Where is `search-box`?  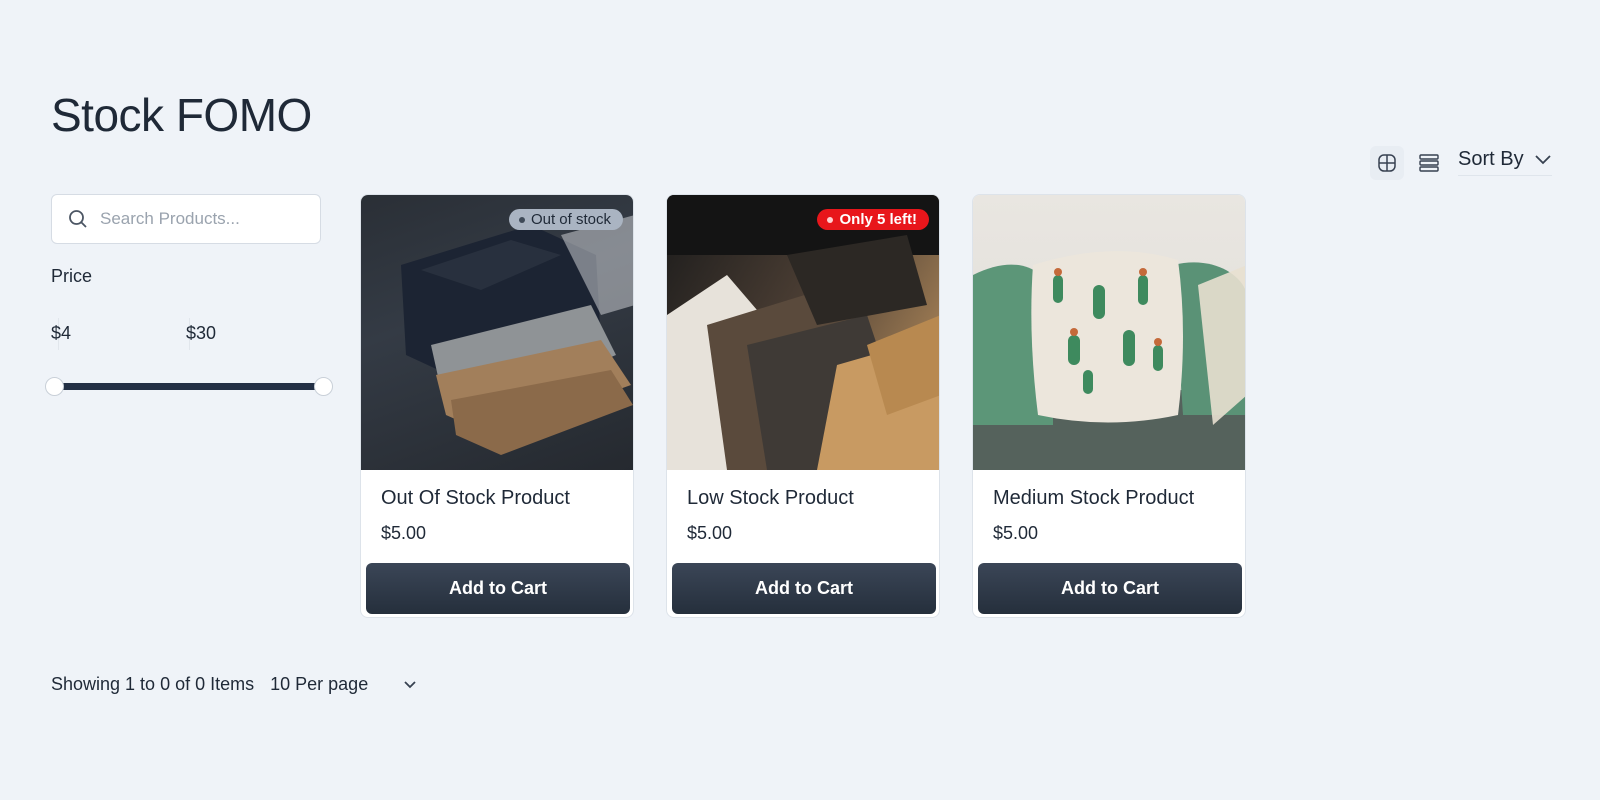
search-box is located at coordinates (186, 219).